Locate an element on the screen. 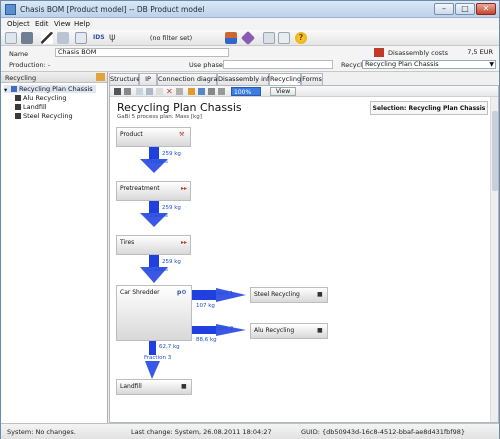 The image size is (500, 439). fraction-1-qty: 107 kg is located at coordinates (205, 306).